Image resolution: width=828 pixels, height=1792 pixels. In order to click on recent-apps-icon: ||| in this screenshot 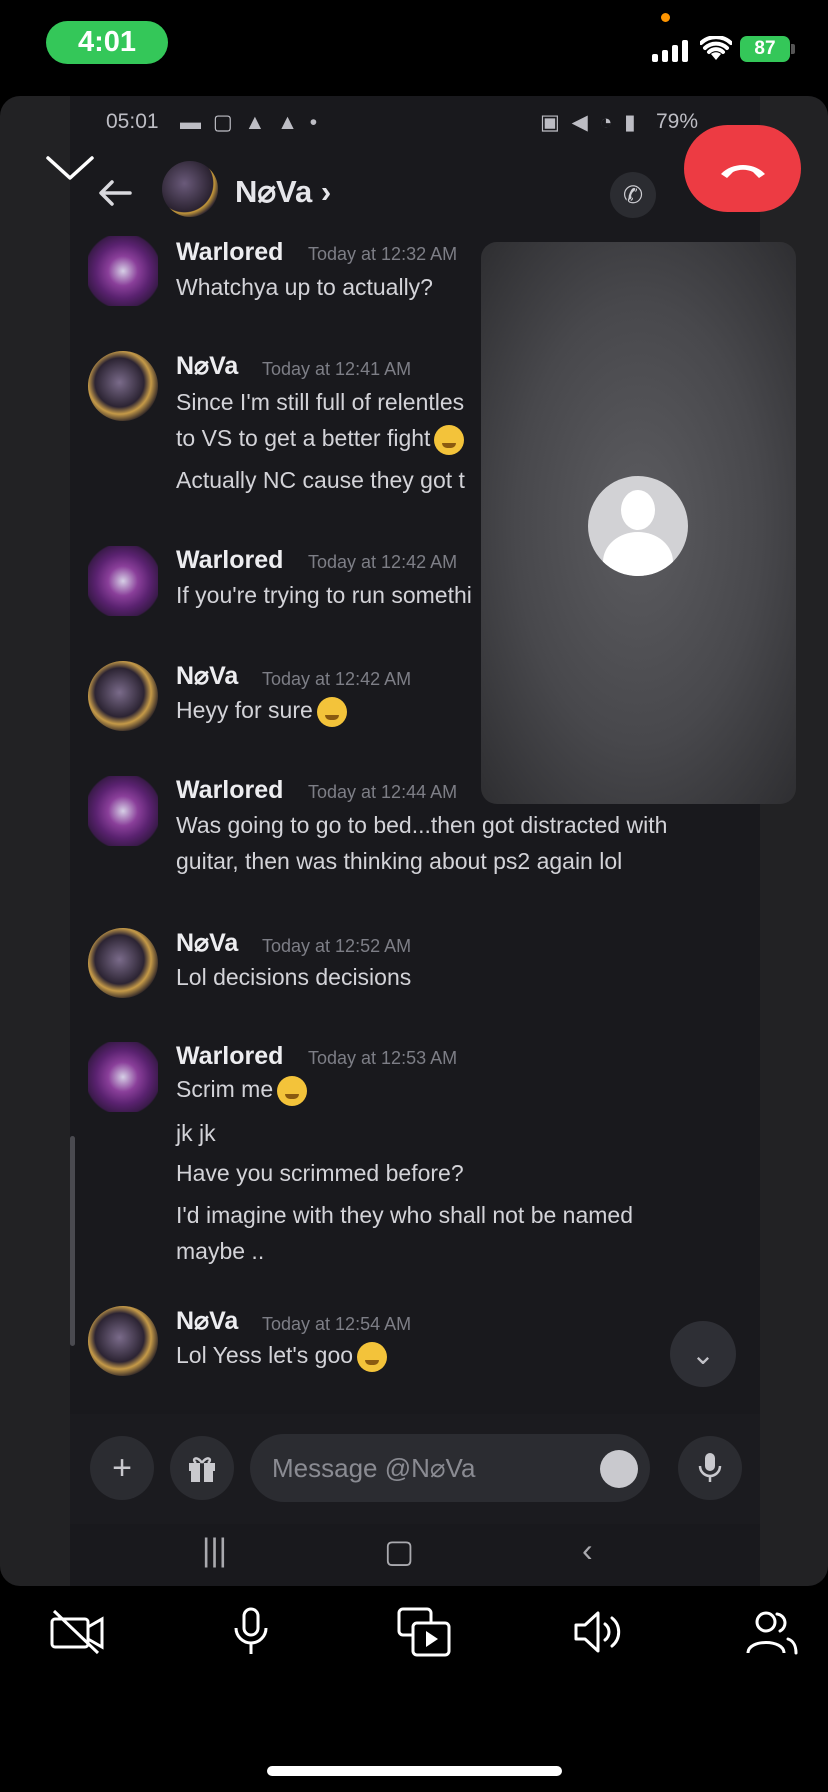, I will do `click(214, 1550)`.